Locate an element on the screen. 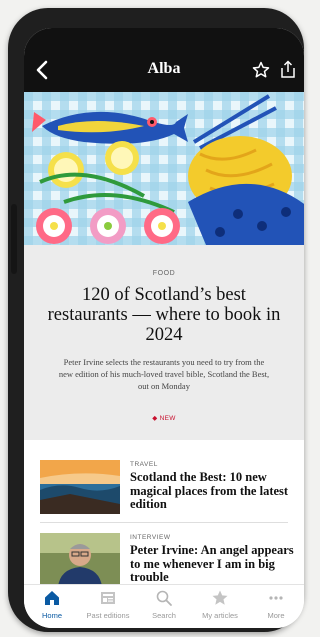 This screenshot has height=637, width=320. search-icon is located at coordinates (164, 598).